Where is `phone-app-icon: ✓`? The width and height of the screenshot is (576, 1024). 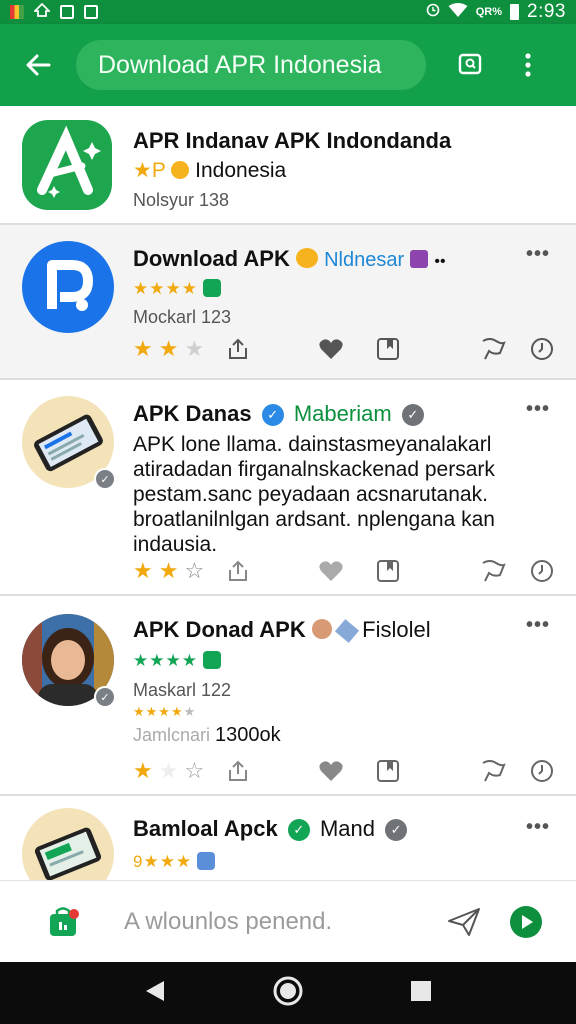 phone-app-icon: ✓ is located at coordinates (69, 443).